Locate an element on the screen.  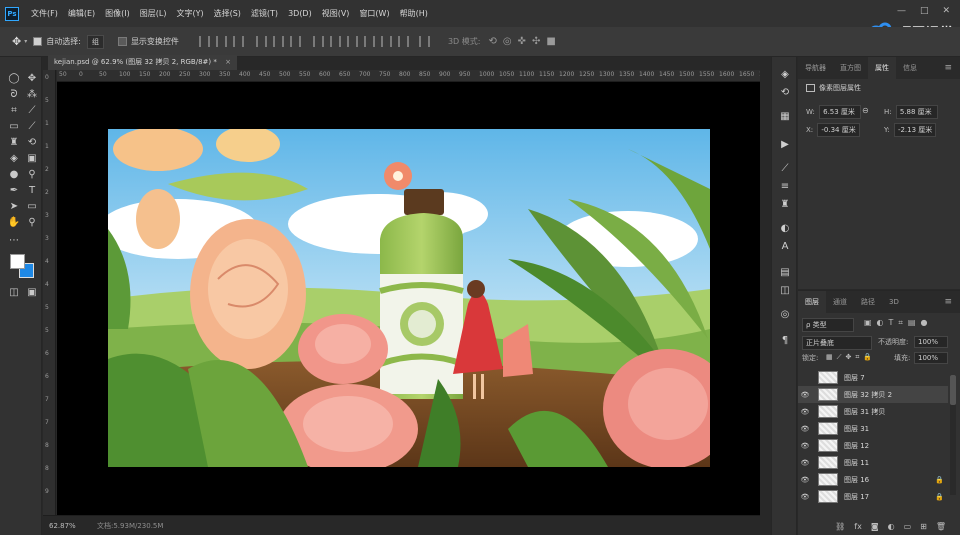
maximize-button: □ is located at coordinates (924, 11).